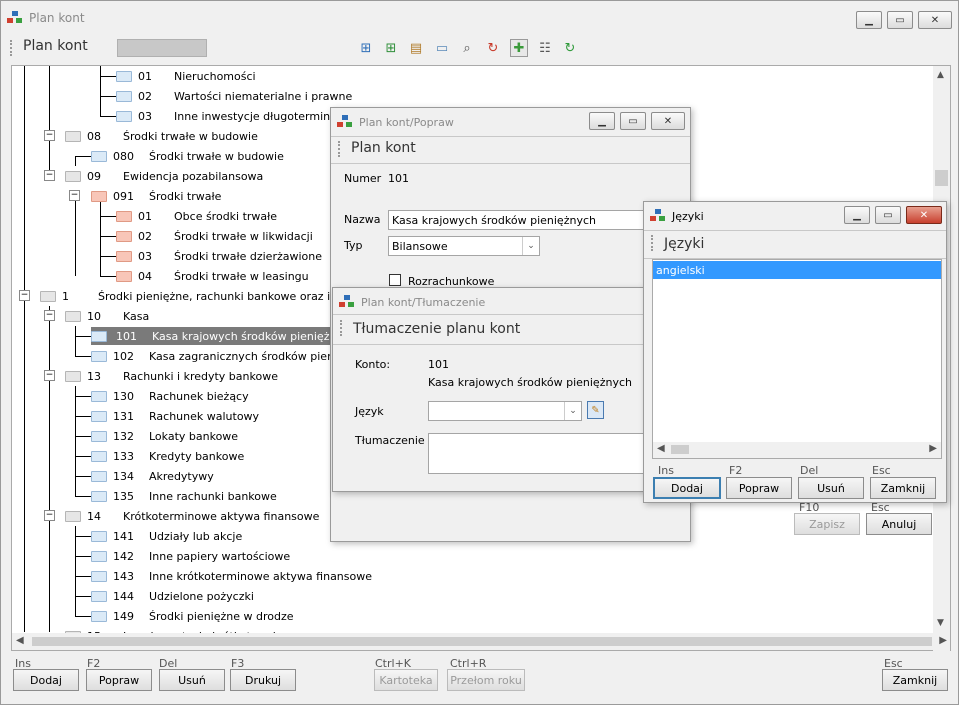  I want to click on search-input, so click(162, 48).